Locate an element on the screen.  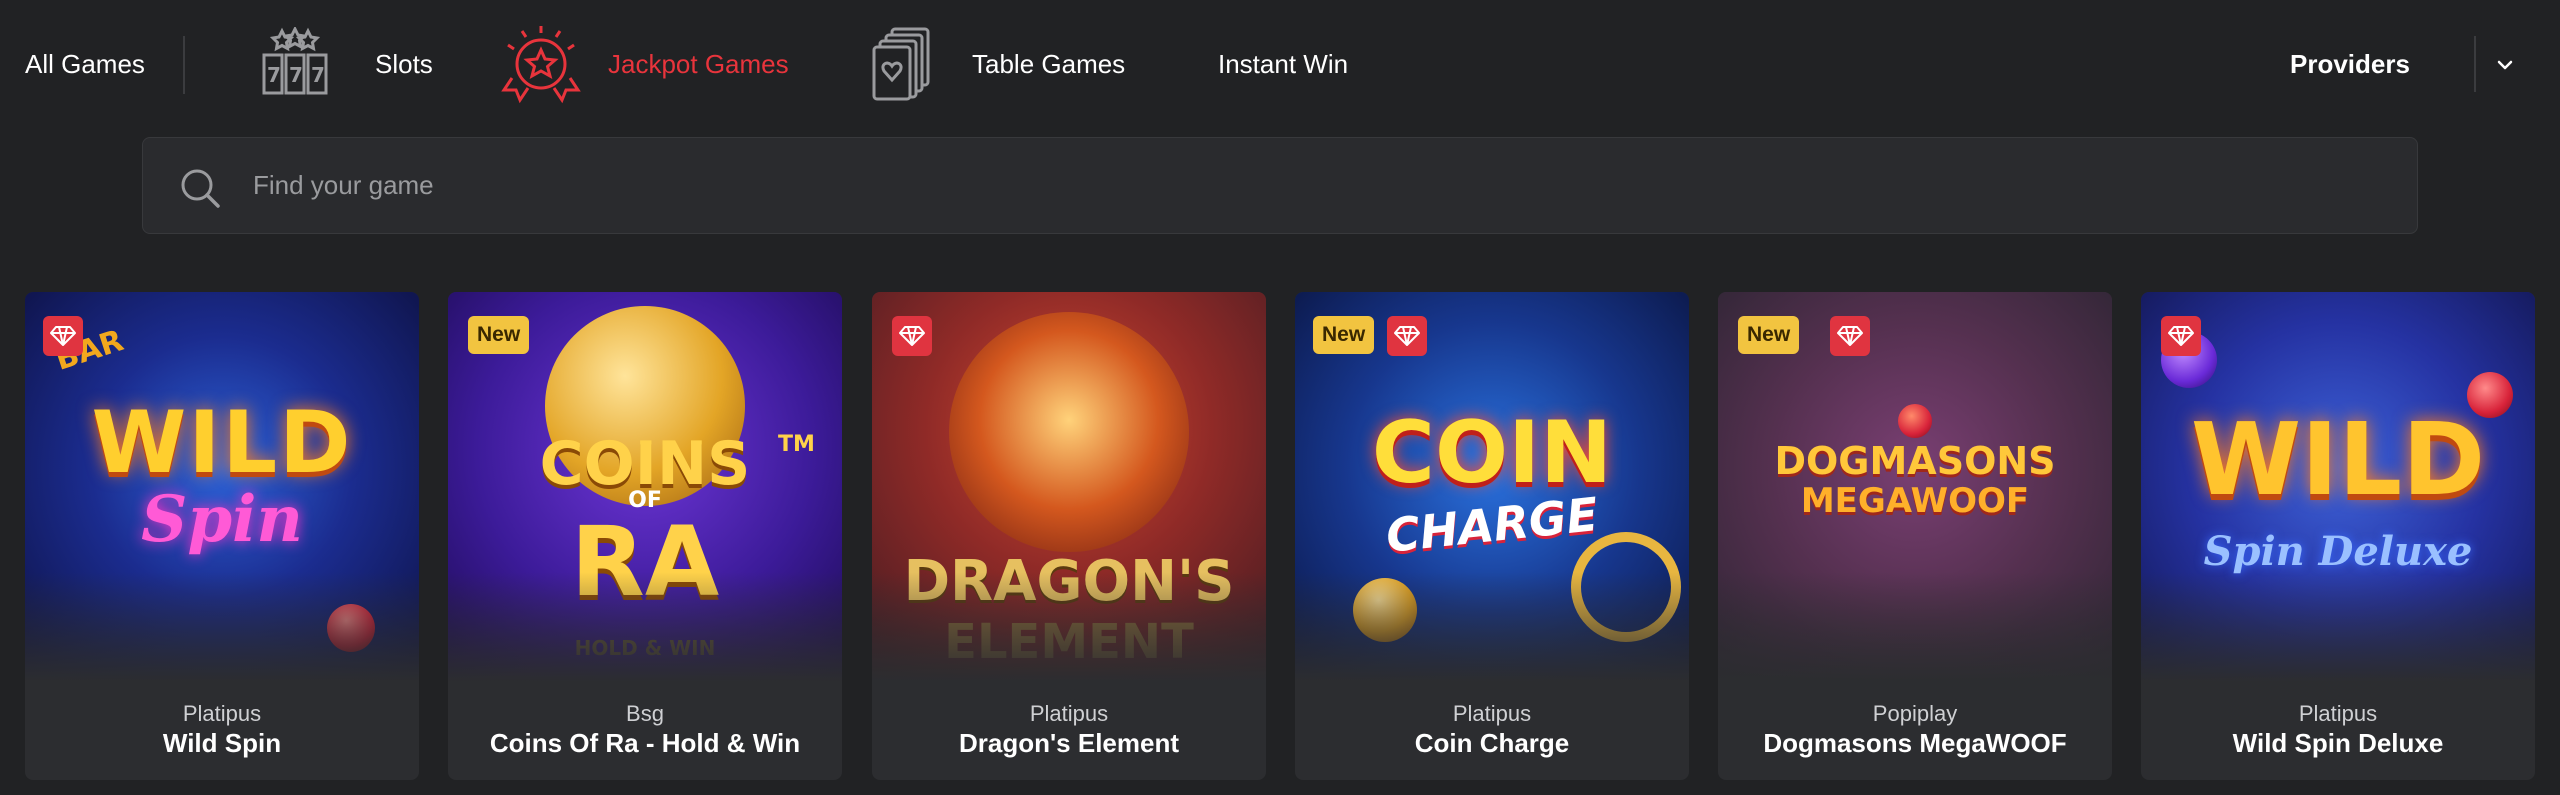
art-subtitle-text: RA is located at coordinates (645, 562).